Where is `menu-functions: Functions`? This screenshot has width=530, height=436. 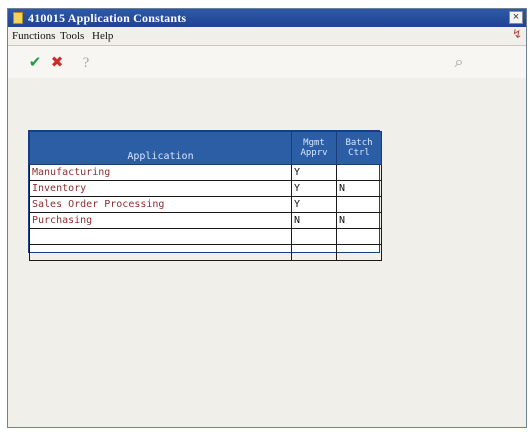 menu-functions: Functions is located at coordinates (33, 36).